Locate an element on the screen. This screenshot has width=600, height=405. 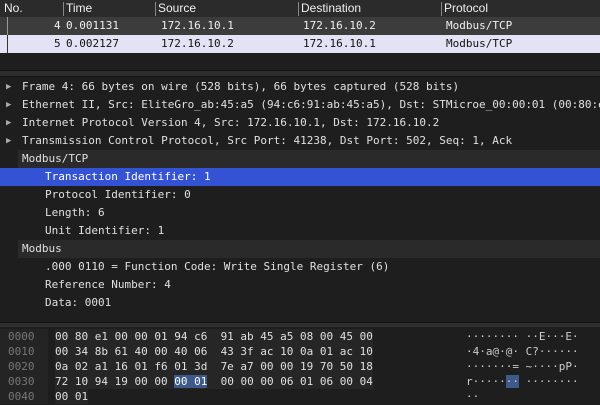
selected-bytes: 00 01 is located at coordinates (191, 381).